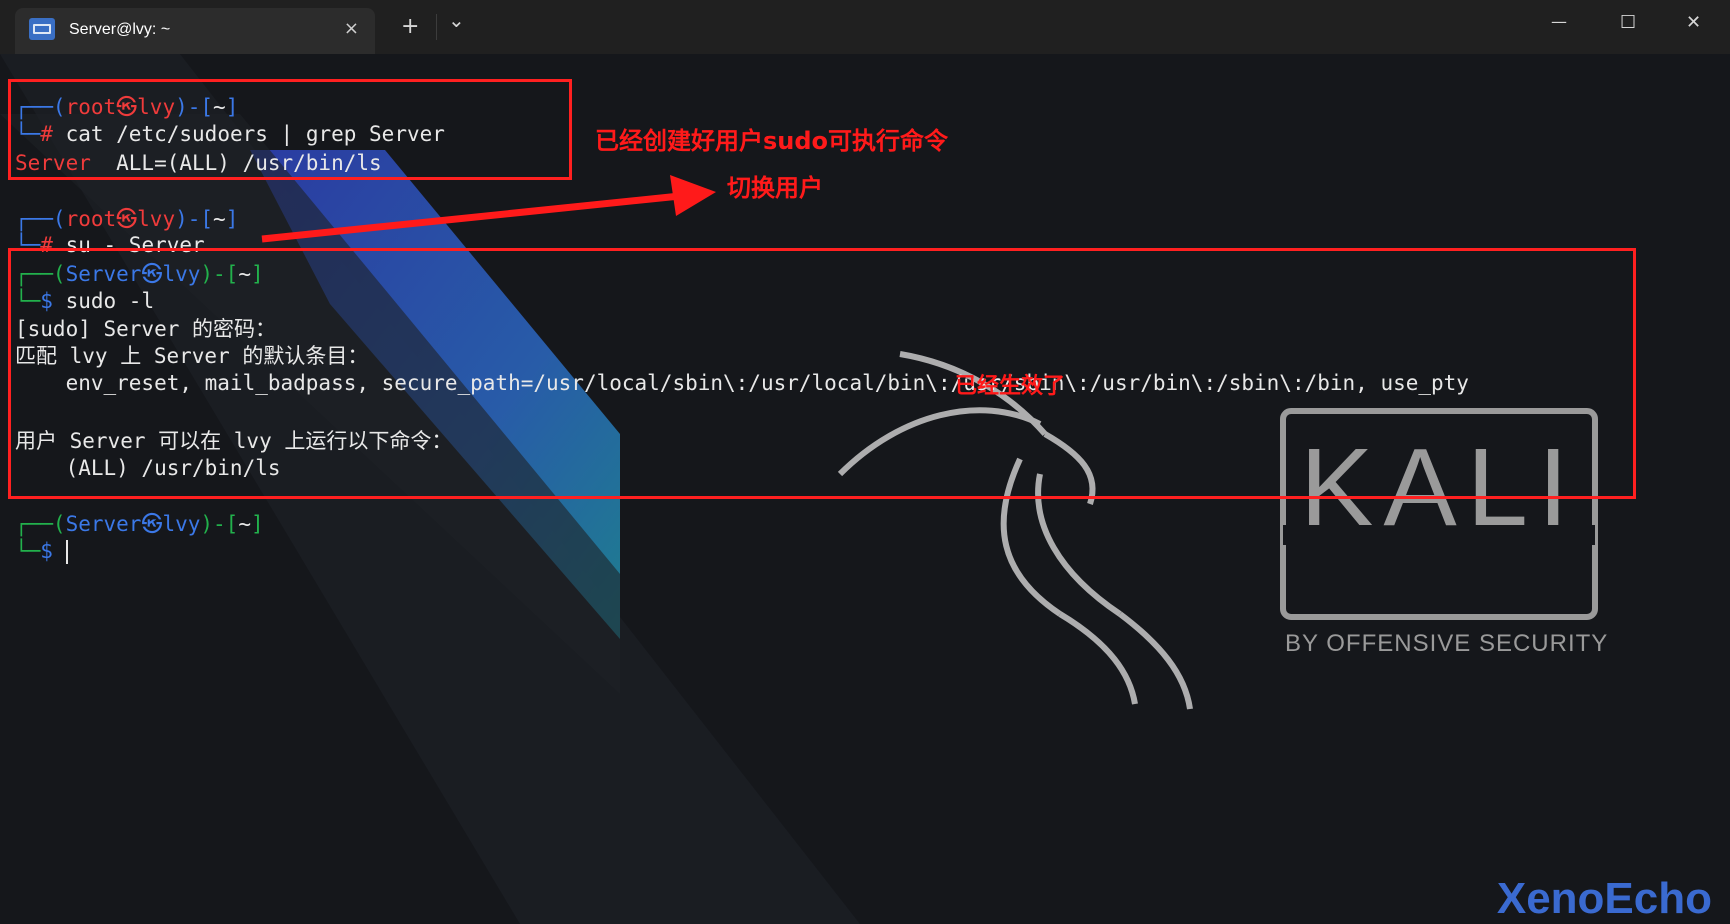  I want to click on annotation-label: 已经生效了, so click(1010, 386).